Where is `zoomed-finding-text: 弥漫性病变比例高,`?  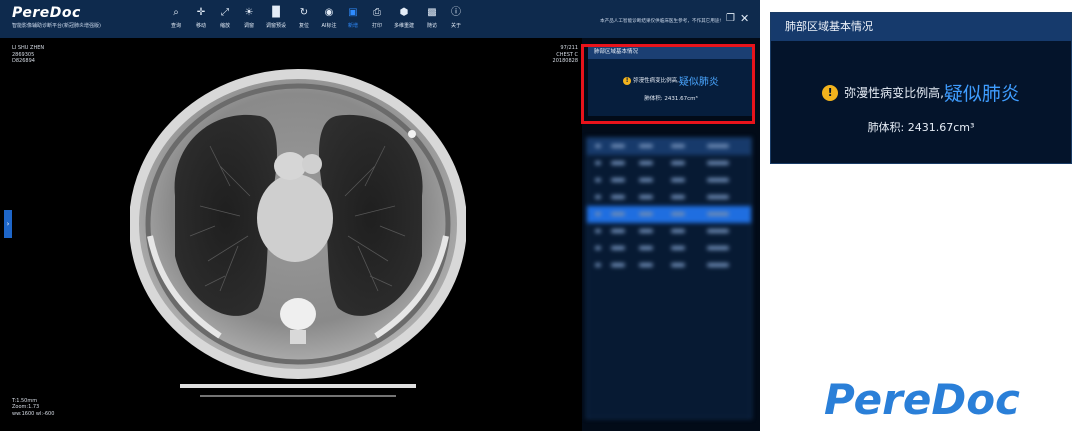
zoomed-finding-text: 弥漫性病变比例高, is located at coordinates (894, 93).